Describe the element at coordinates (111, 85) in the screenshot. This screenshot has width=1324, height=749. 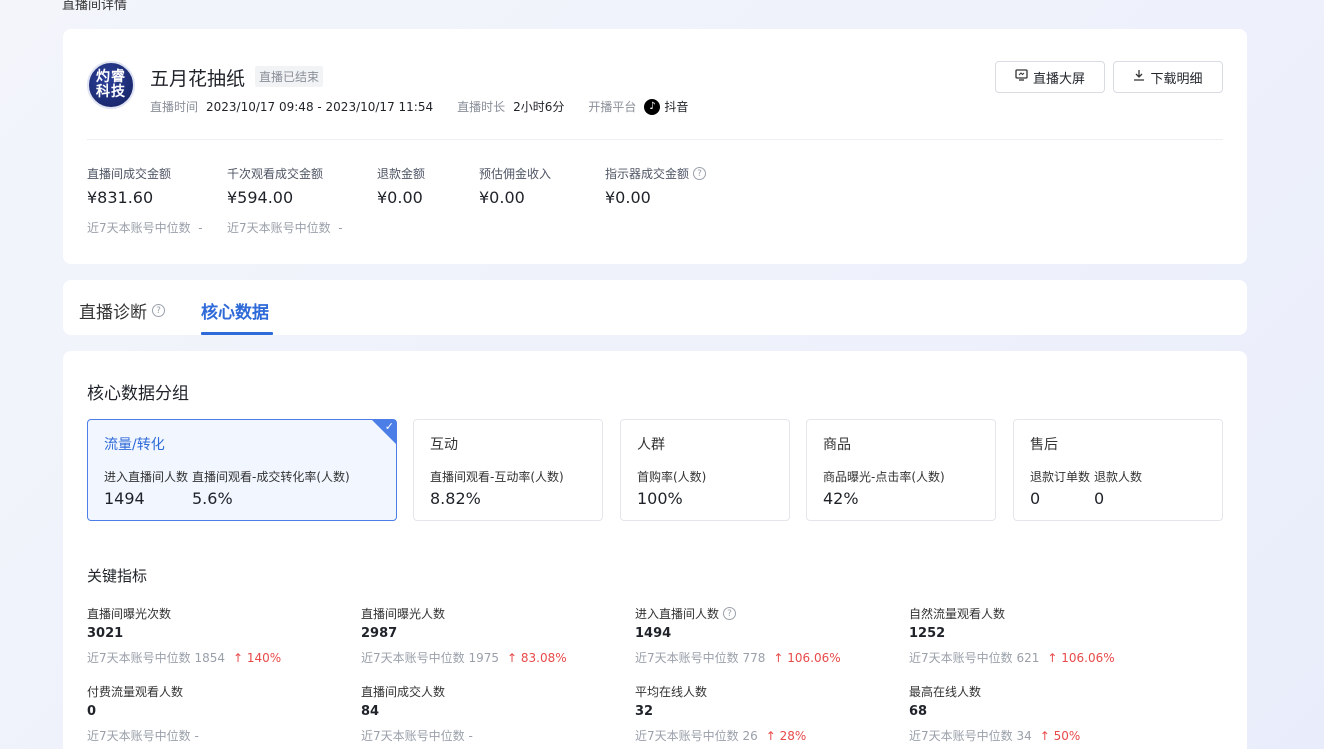
I see `avatar: 灼睿科技` at that location.